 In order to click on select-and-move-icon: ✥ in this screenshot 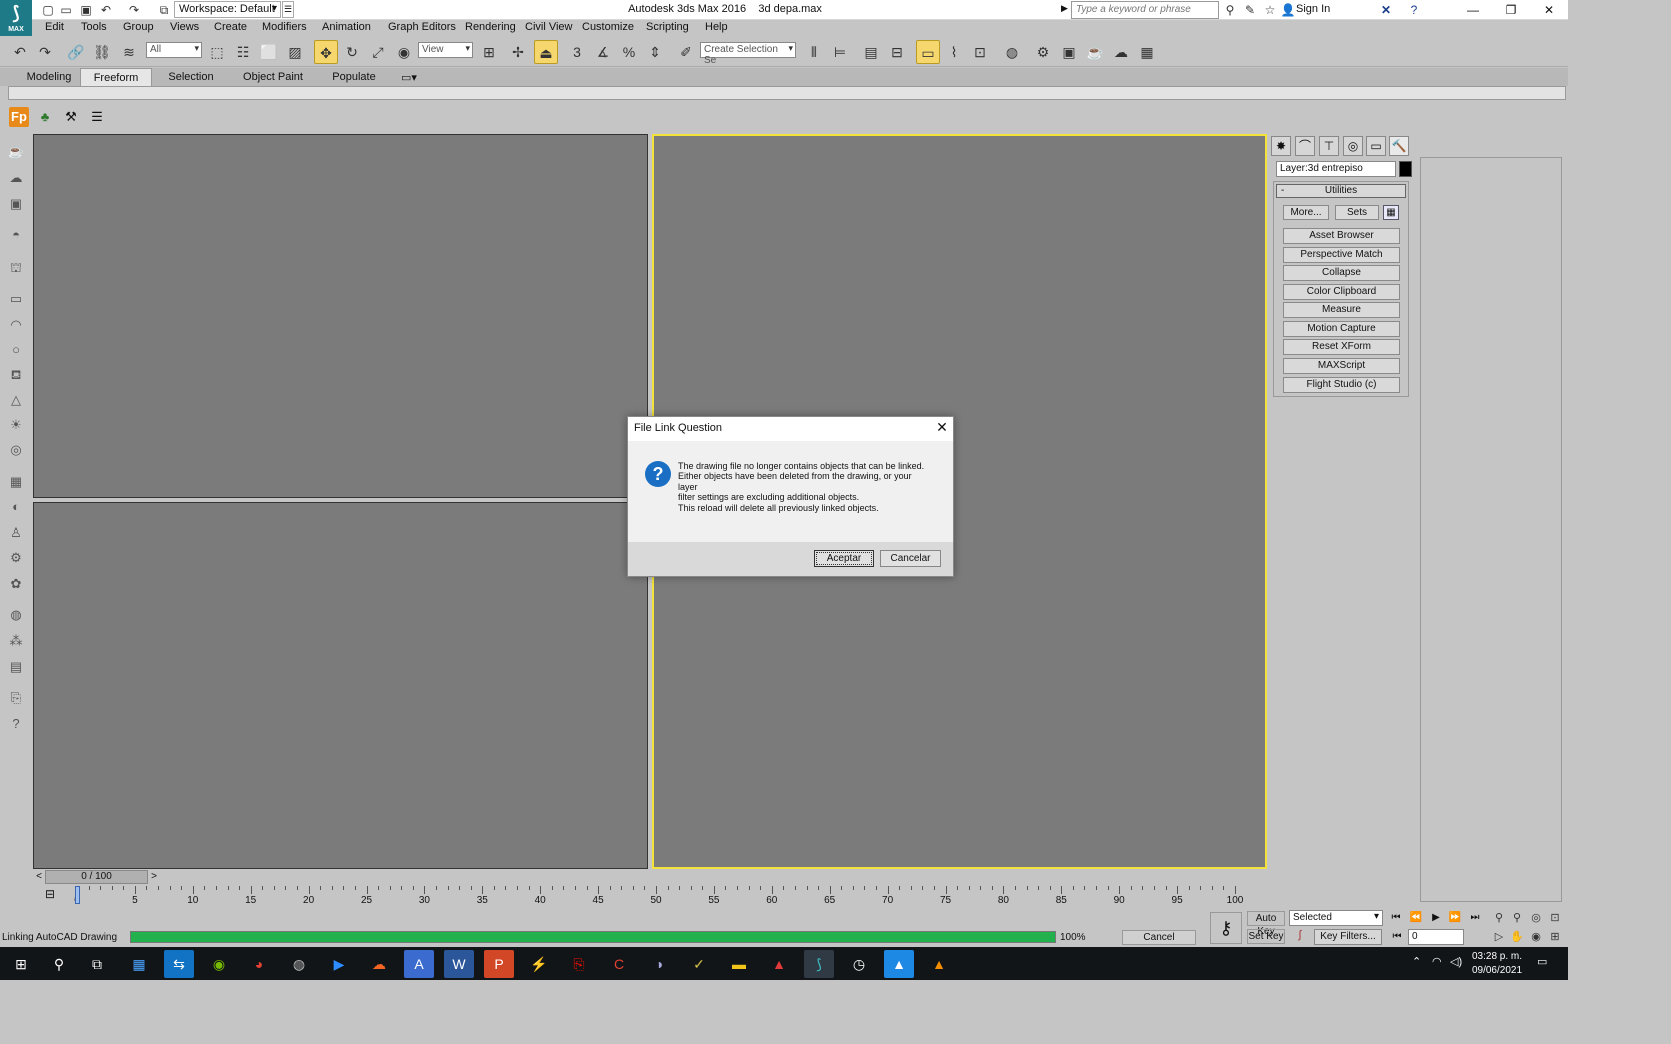, I will do `click(326, 52)`.